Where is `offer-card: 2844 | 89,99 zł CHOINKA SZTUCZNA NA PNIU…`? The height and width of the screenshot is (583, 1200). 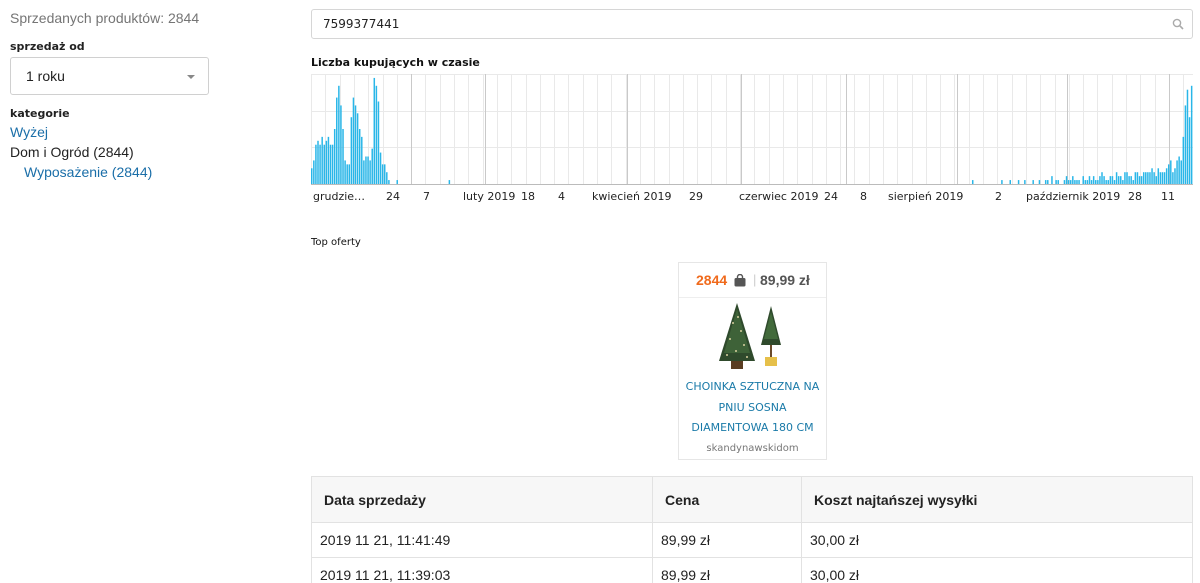 offer-card: 2844 | 89,99 zł CHOINKA SZTUCZNA NA PNIU… is located at coordinates (752, 361).